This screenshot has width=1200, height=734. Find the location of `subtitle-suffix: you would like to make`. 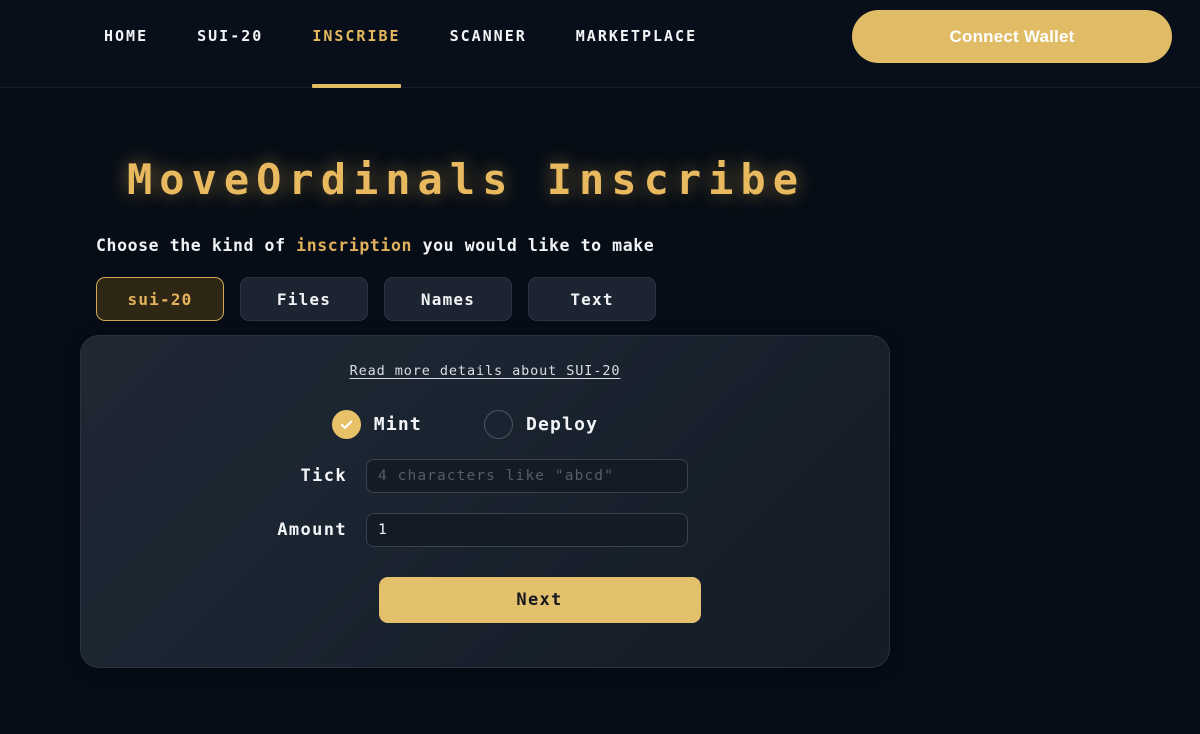

subtitle-suffix: you would like to make is located at coordinates (533, 245).